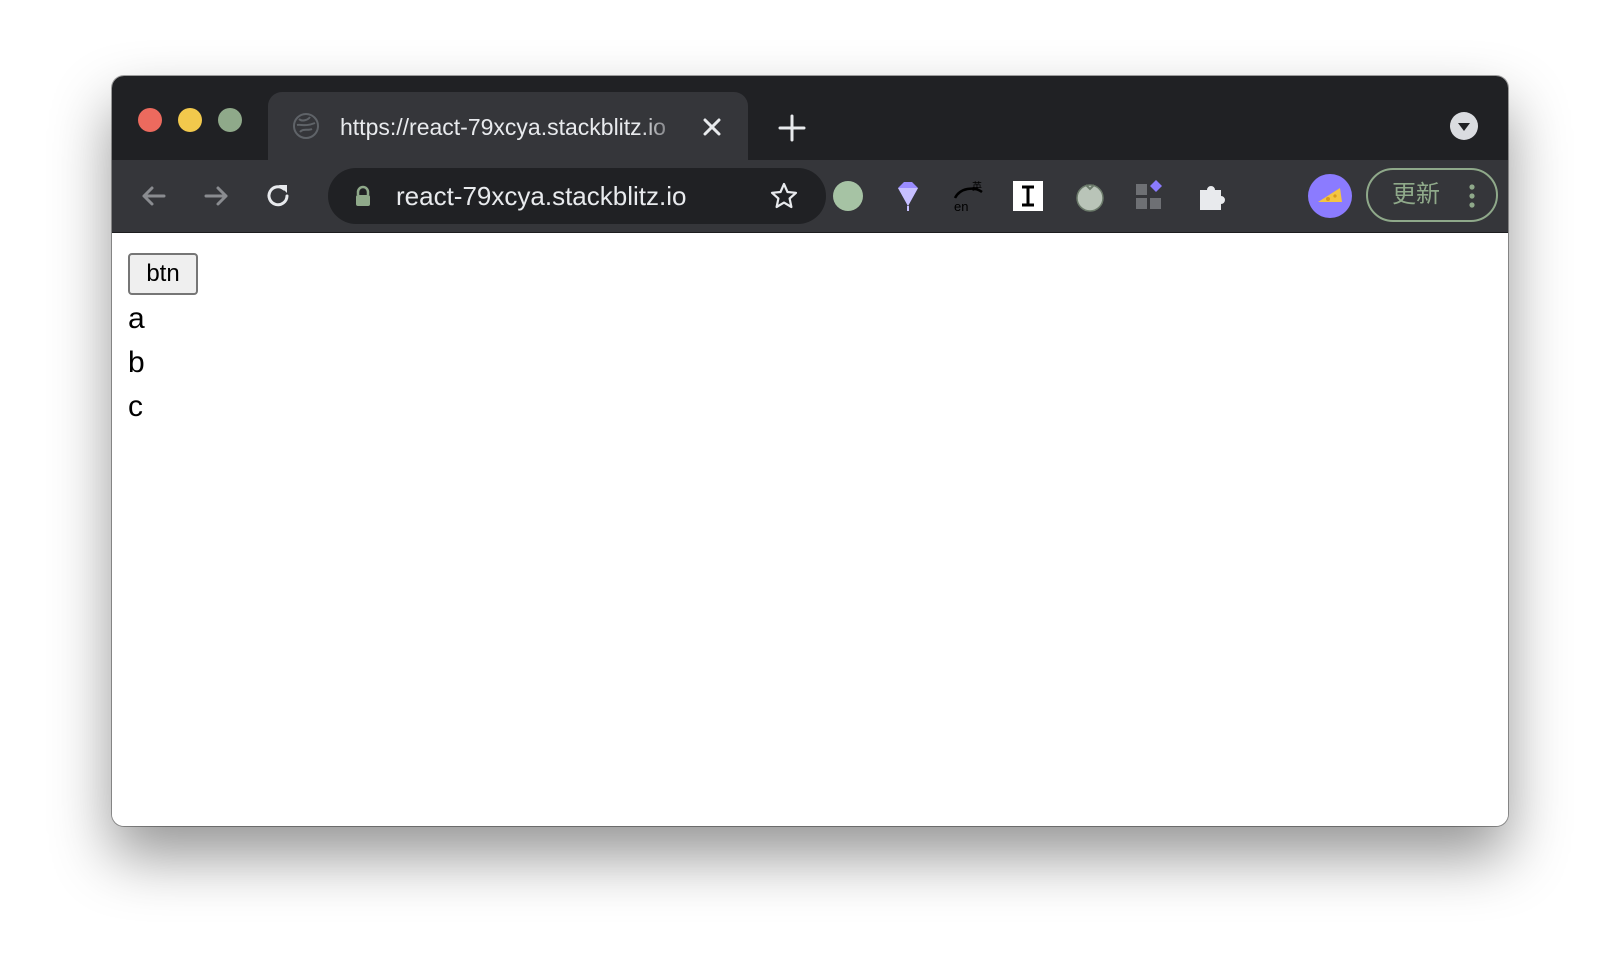 This screenshot has width=1620, height=974. Describe the element at coordinates (363, 196) in the screenshot. I see `lock-icon` at that location.